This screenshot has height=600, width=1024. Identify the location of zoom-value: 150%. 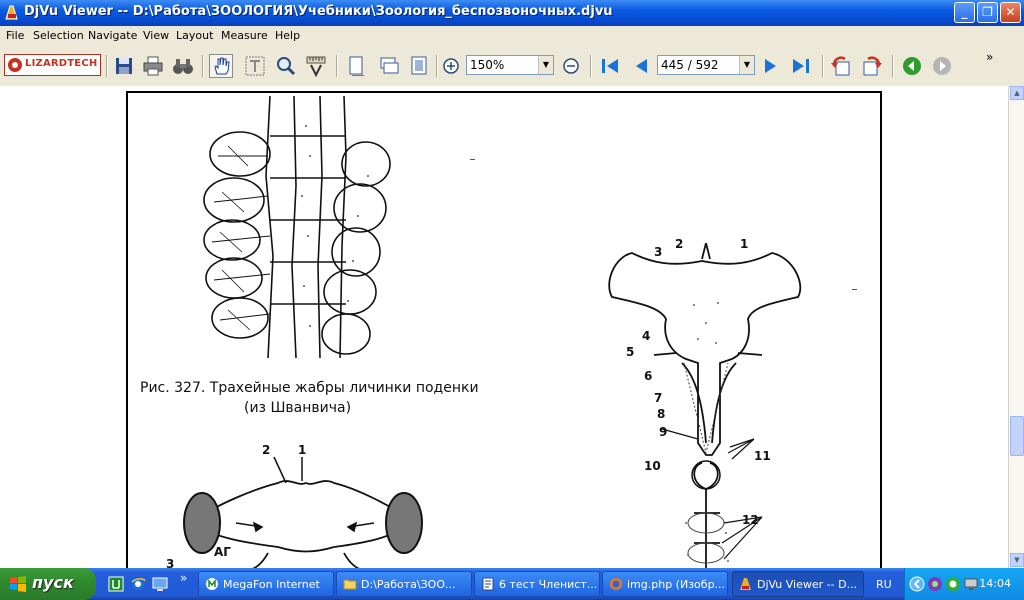
(487, 65).